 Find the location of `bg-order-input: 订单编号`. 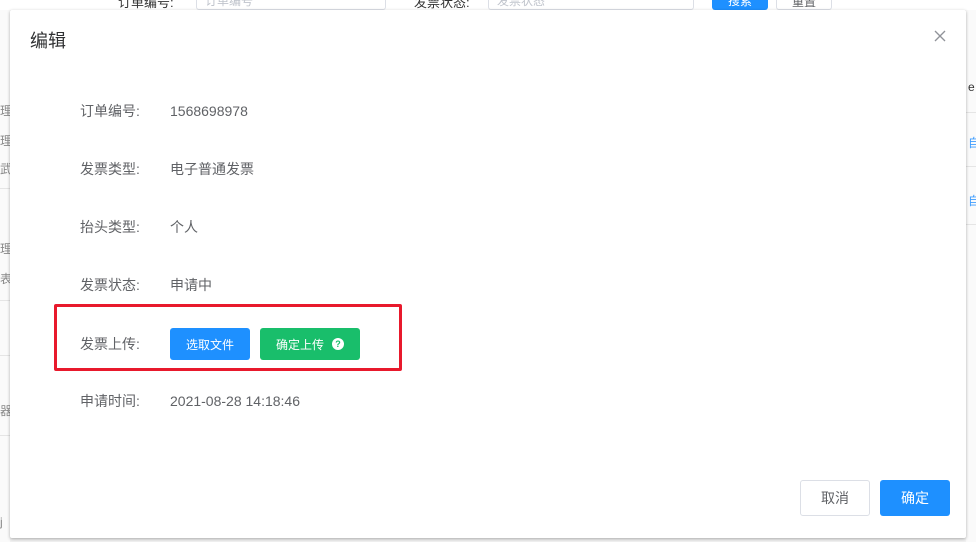

bg-order-input: 订单编号 is located at coordinates (291, 5).